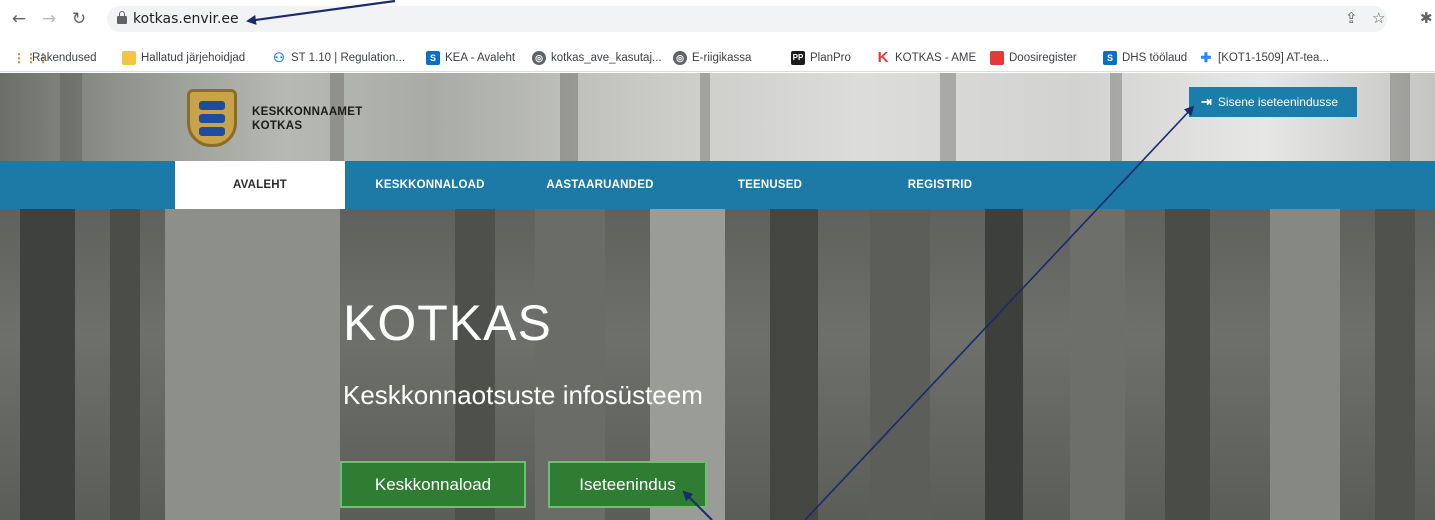 This screenshot has width=1435, height=520. I want to click on nav-item-keskkonnaload: KESKKONNALOAD, so click(430, 185).